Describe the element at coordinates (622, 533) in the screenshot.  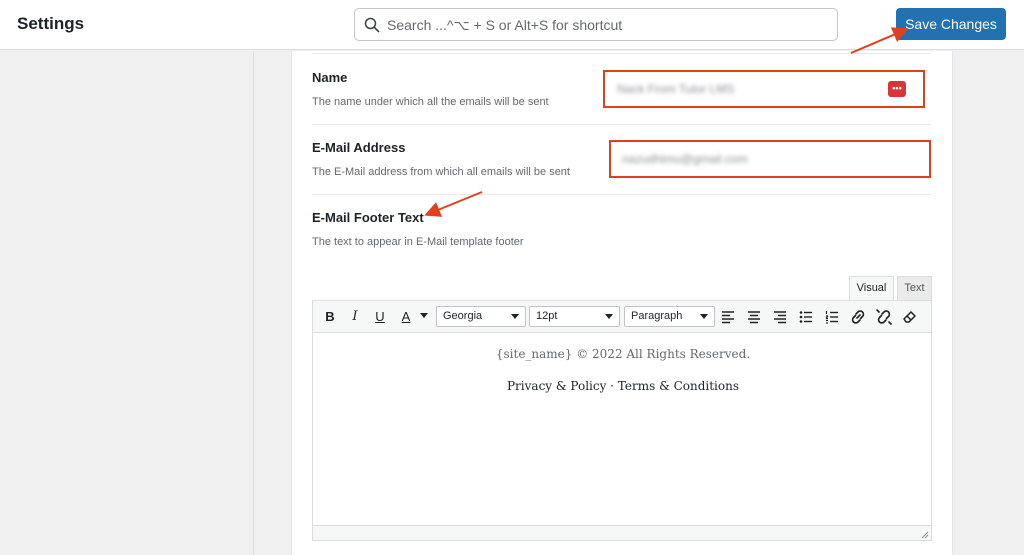
I see `editor-status-bar` at that location.